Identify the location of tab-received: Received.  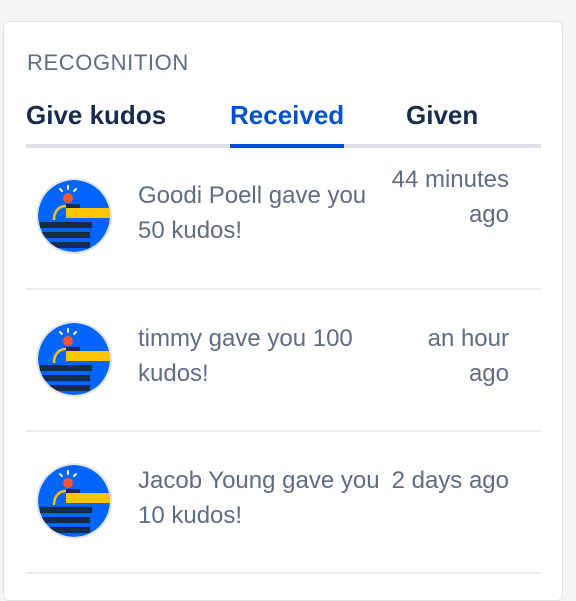
(287, 124).